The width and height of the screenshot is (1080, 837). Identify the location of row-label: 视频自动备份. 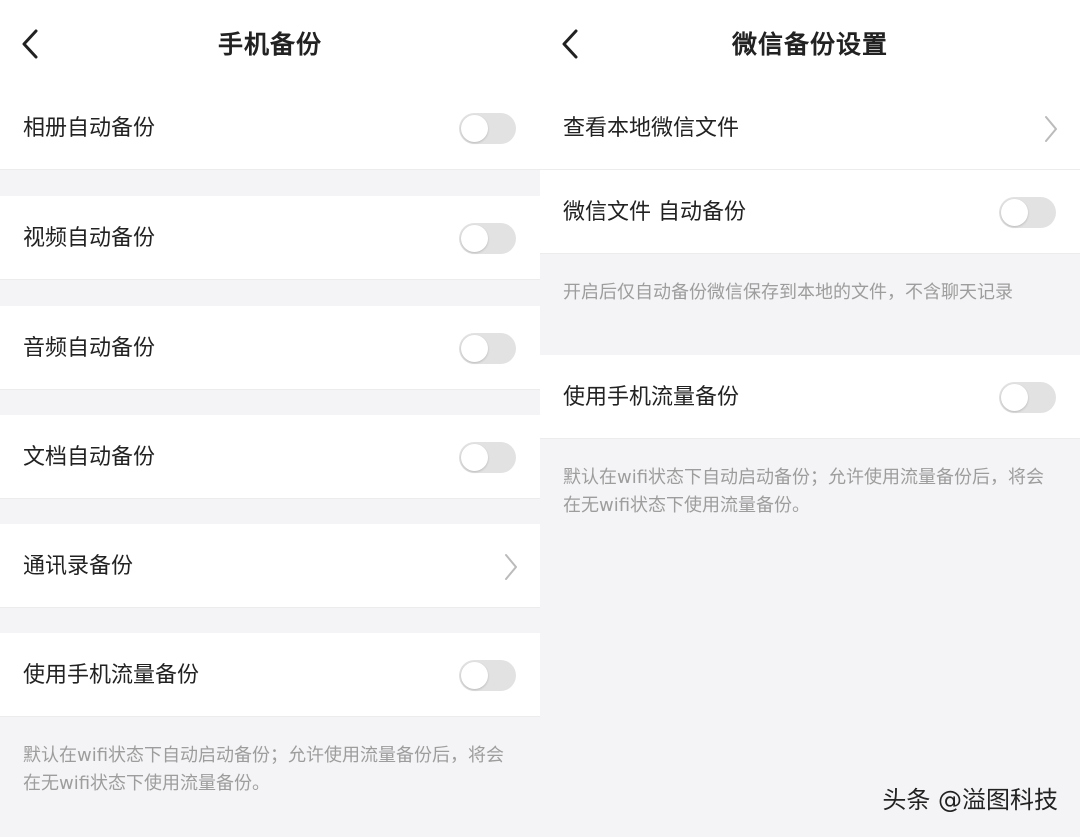
(89, 238).